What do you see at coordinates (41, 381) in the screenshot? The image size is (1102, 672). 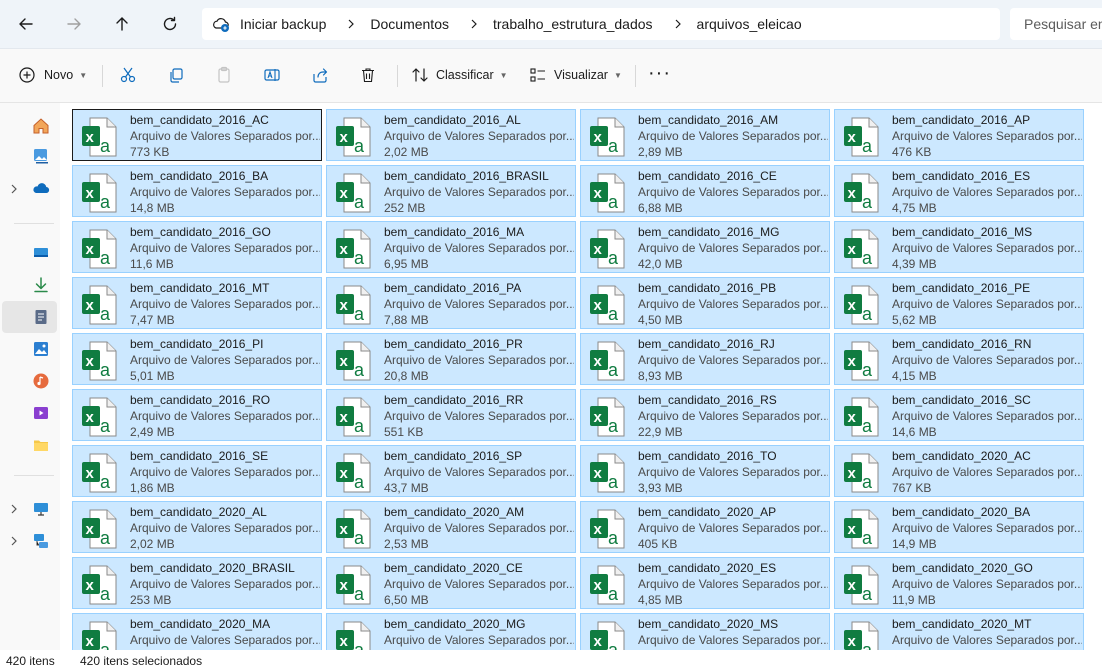 I see `sidebar-item-music` at bounding box center [41, 381].